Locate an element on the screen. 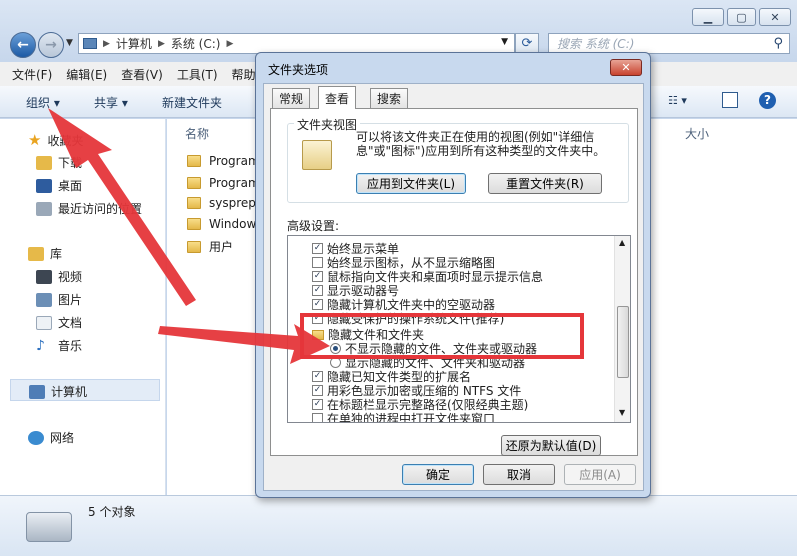 The height and width of the screenshot is (556, 797). arrow-to-organize is located at coordinates (122, 207).